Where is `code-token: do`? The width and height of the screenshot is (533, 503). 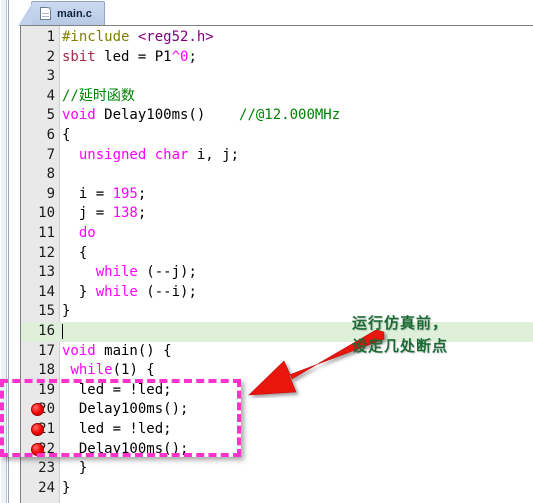 code-token: do is located at coordinates (87, 233).